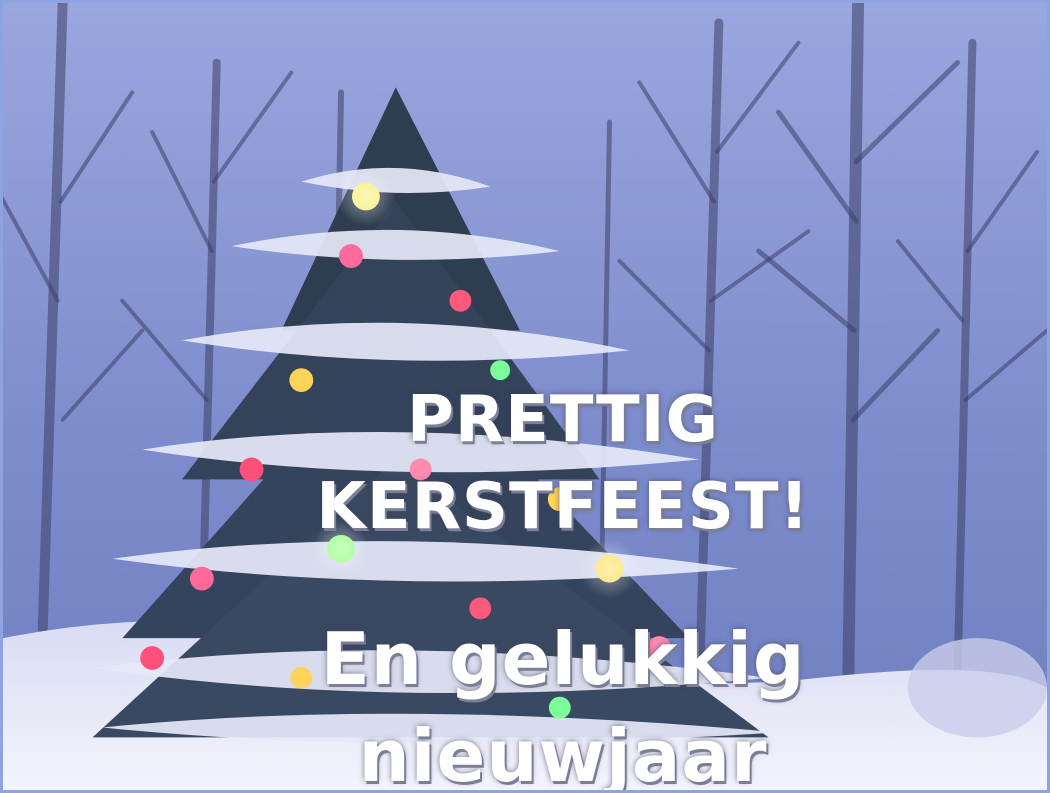  Describe the element at coordinates (563, 659) in the screenshot. I see `greeting-line-3: En gelukkig` at that location.